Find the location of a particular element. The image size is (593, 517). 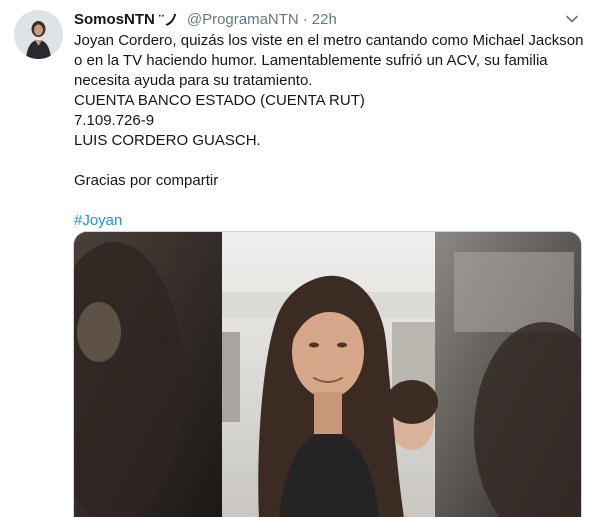

chevron-down-icon is located at coordinates (572, 19).